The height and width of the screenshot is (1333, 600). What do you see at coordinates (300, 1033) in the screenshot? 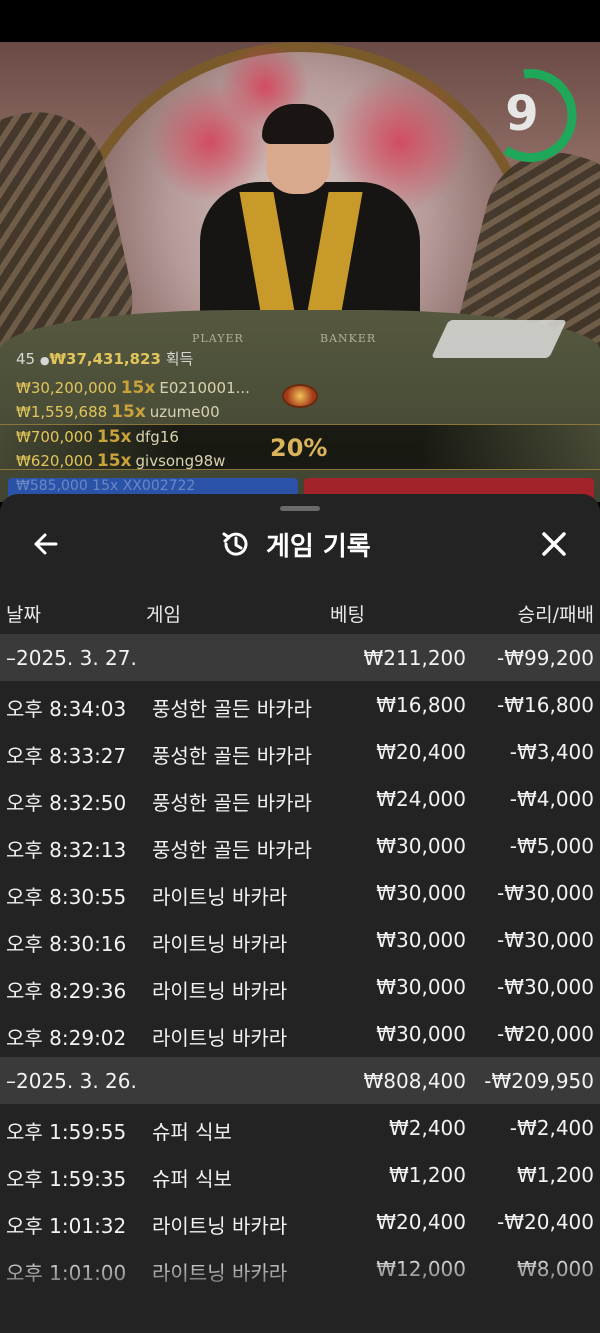
I see `history-row: 오후 8:29:02 라이트닝 바카라 ₩30,000 -₩20,000` at bounding box center [300, 1033].